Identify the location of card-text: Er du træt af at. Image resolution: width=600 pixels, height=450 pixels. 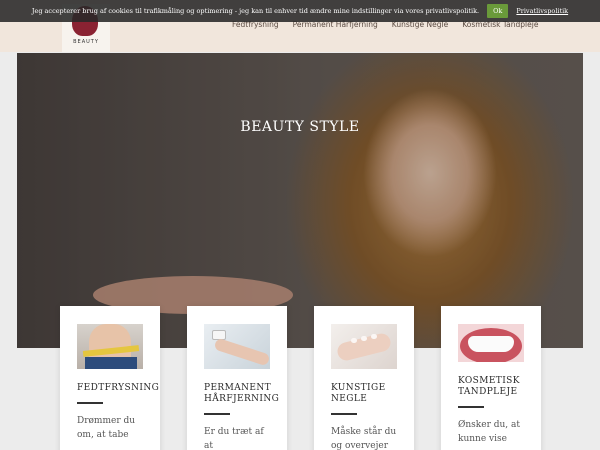
(234, 438).